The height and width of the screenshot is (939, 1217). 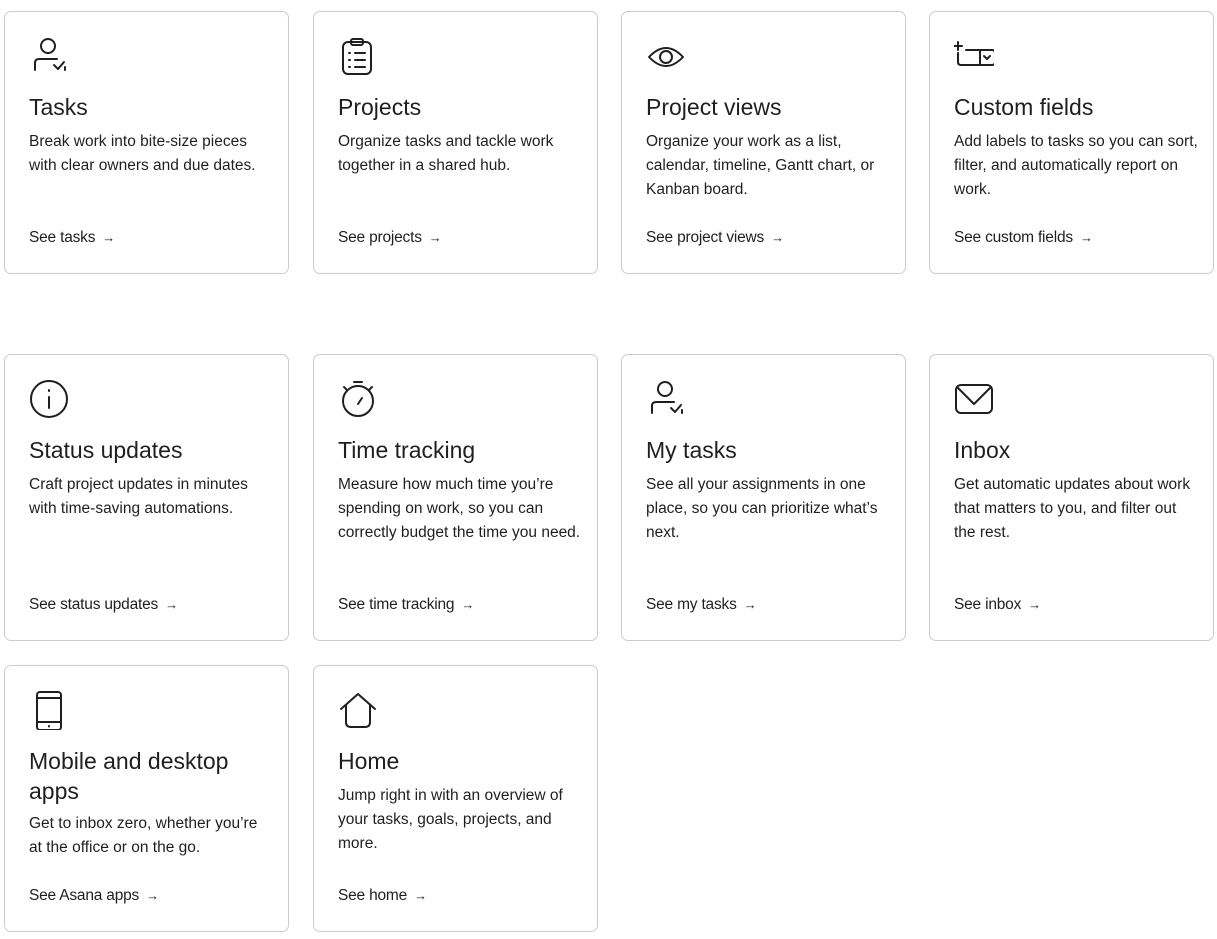 I want to click on card-title: My tasks, so click(x=691, y=450).